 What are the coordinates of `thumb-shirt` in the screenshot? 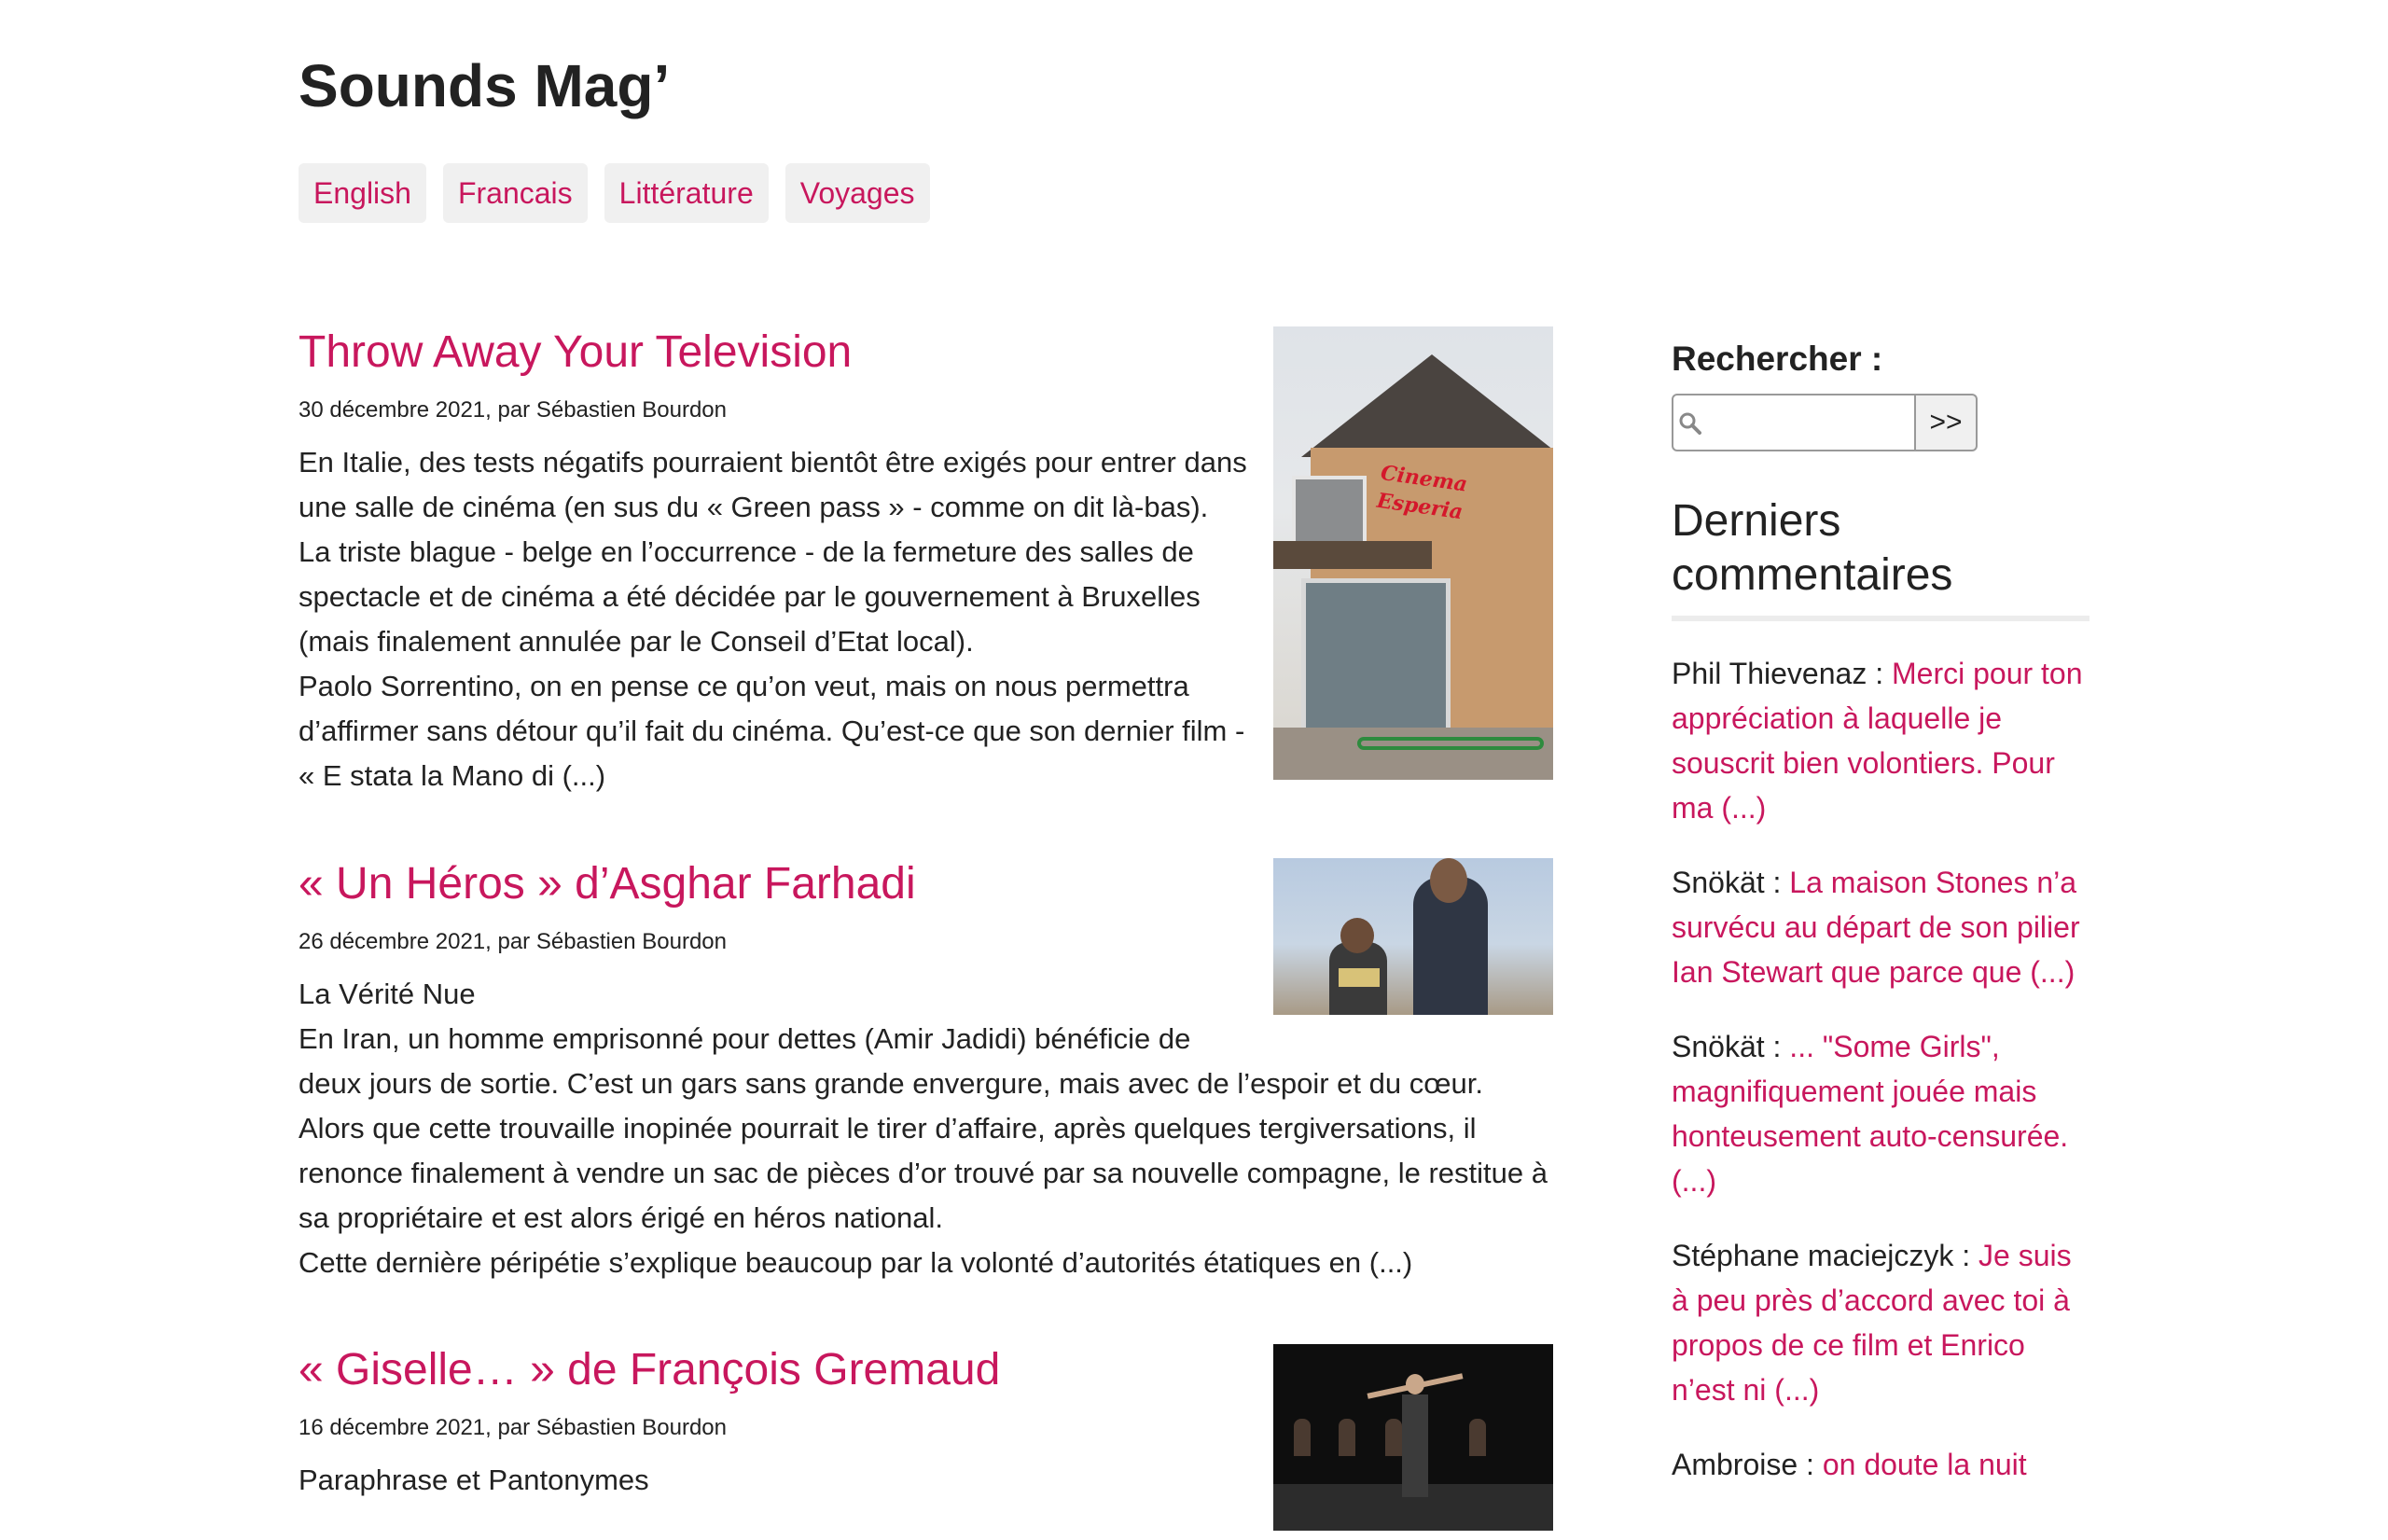 It's located at (1359, 978).